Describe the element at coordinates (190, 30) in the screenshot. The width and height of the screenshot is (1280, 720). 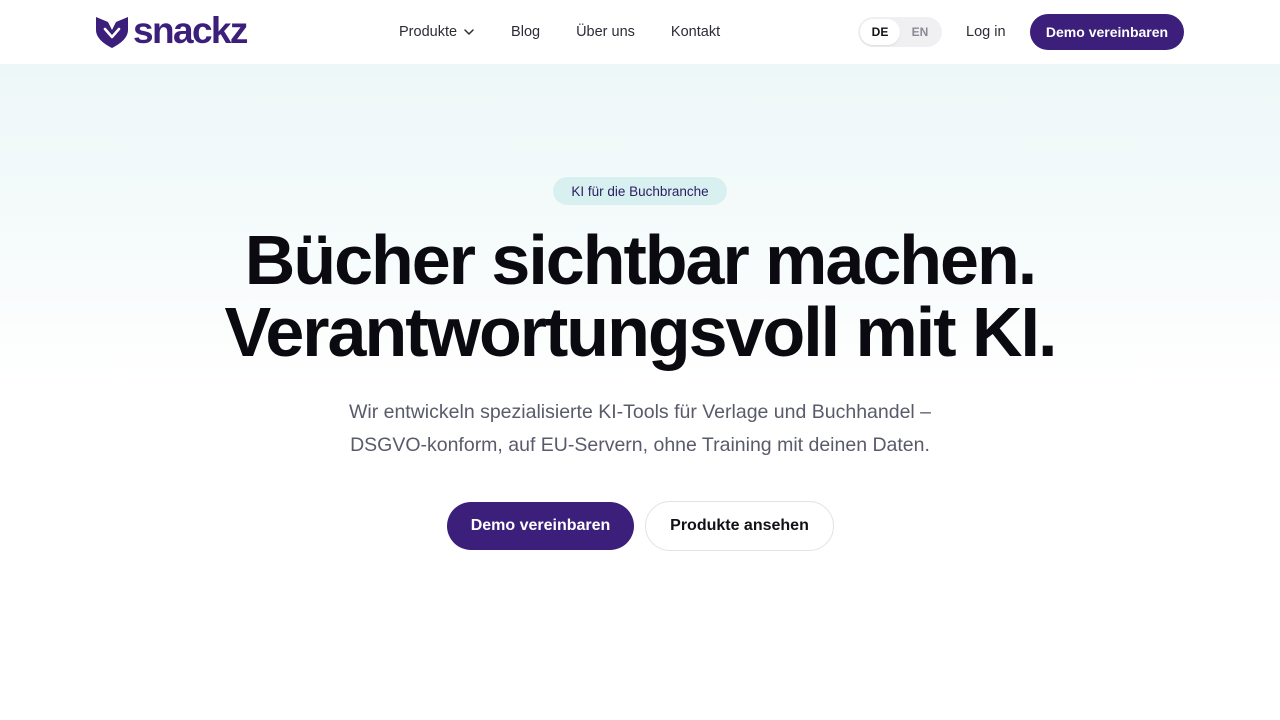
I see `logo-wordmark: snackz` at that location.